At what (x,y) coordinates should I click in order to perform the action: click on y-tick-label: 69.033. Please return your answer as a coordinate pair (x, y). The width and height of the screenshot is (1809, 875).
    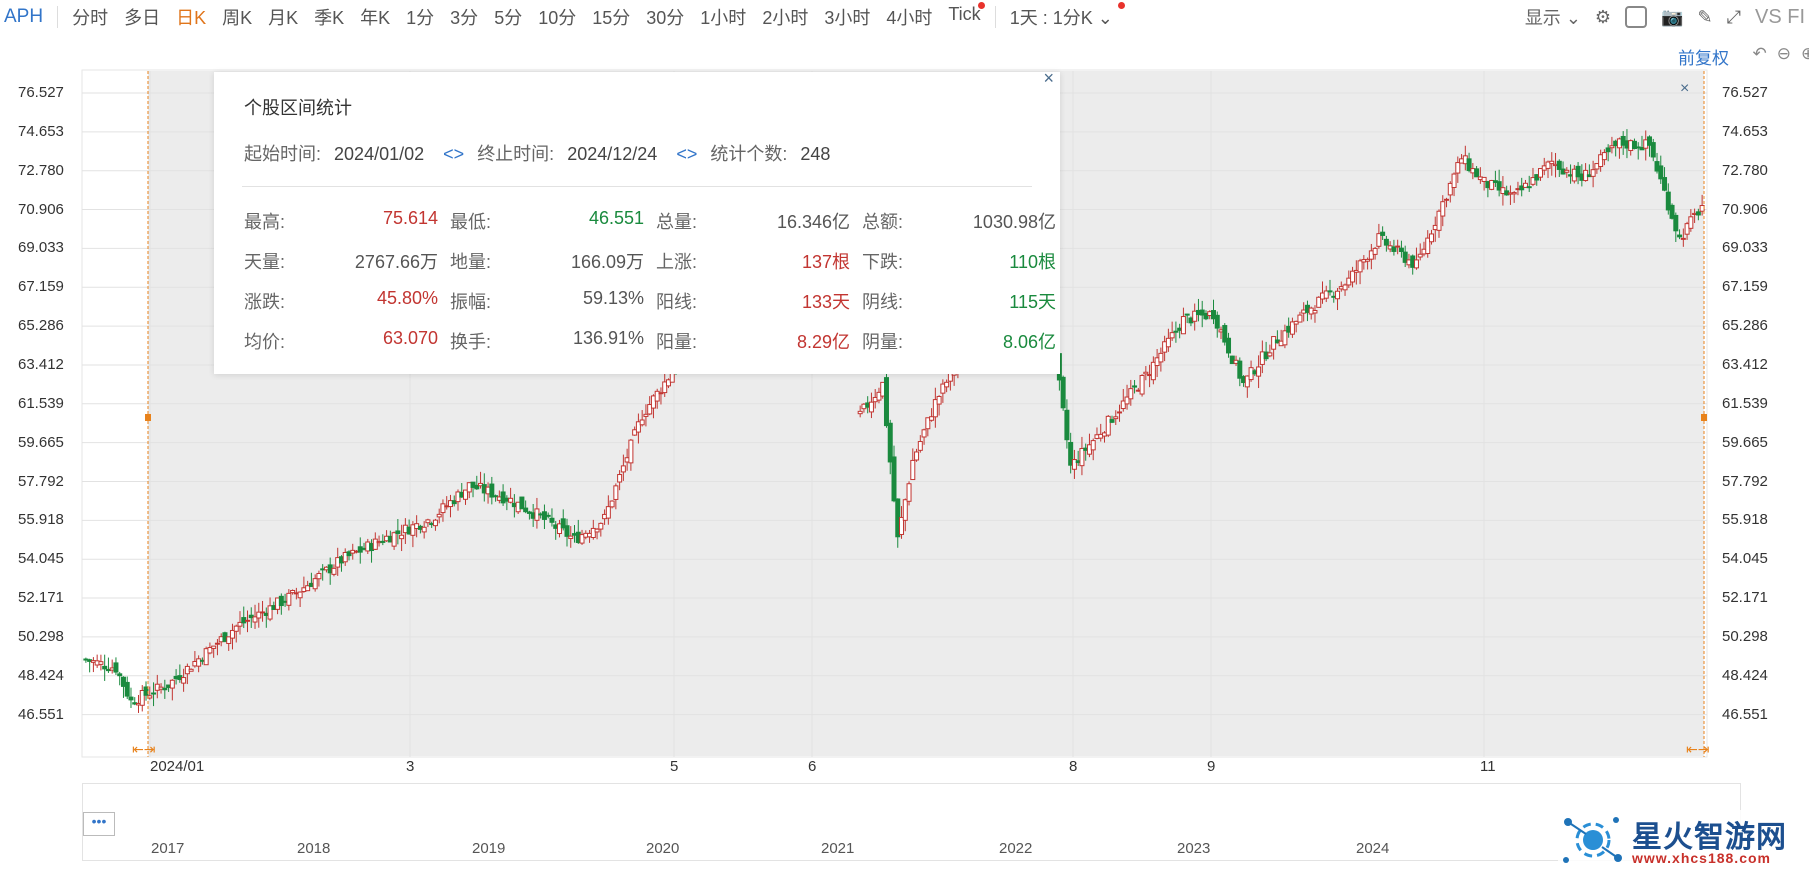
    Looking at the image, I should click on (53, 247).